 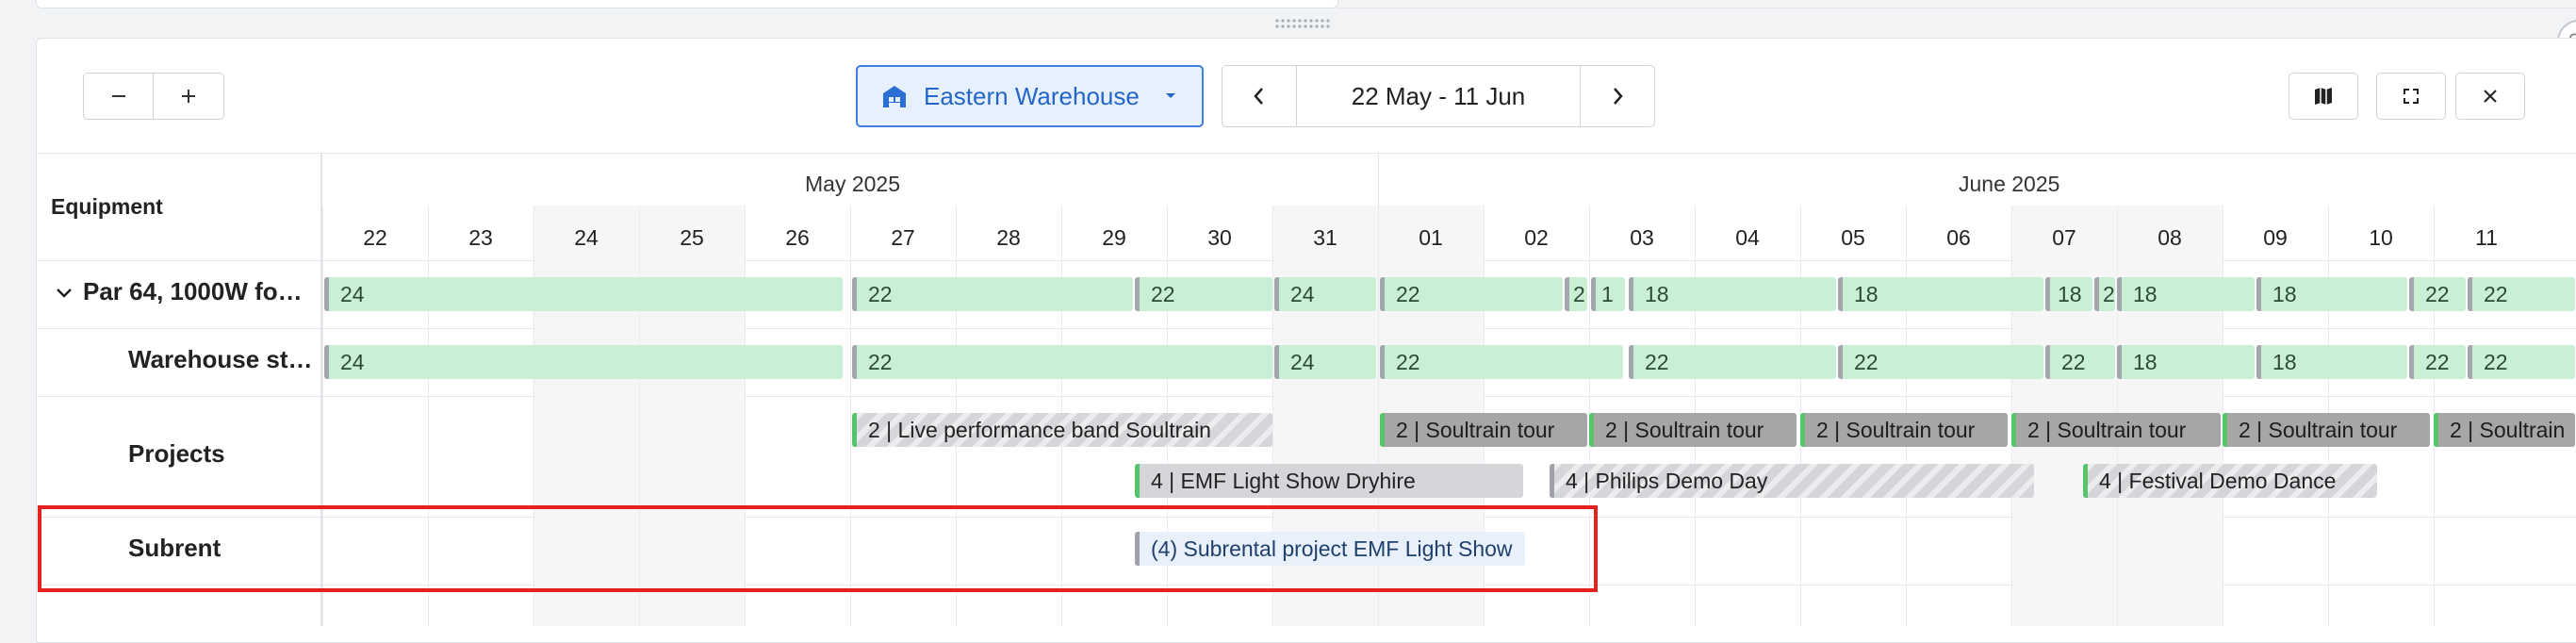 What do you see at coordinates (176, 454) in the screenshot?
I see `projects-row-label: Projects` at bounding box center [176, 454].